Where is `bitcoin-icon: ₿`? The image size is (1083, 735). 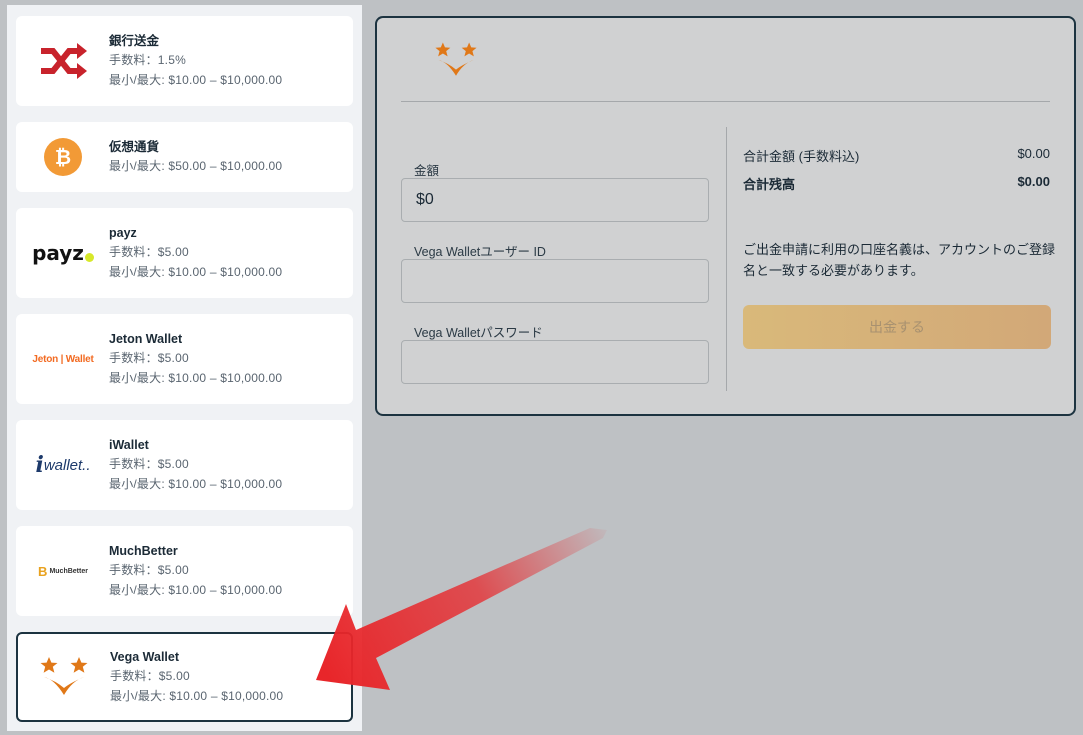 bitcoin-icon: ₿ is located at coordinates (63, 157).